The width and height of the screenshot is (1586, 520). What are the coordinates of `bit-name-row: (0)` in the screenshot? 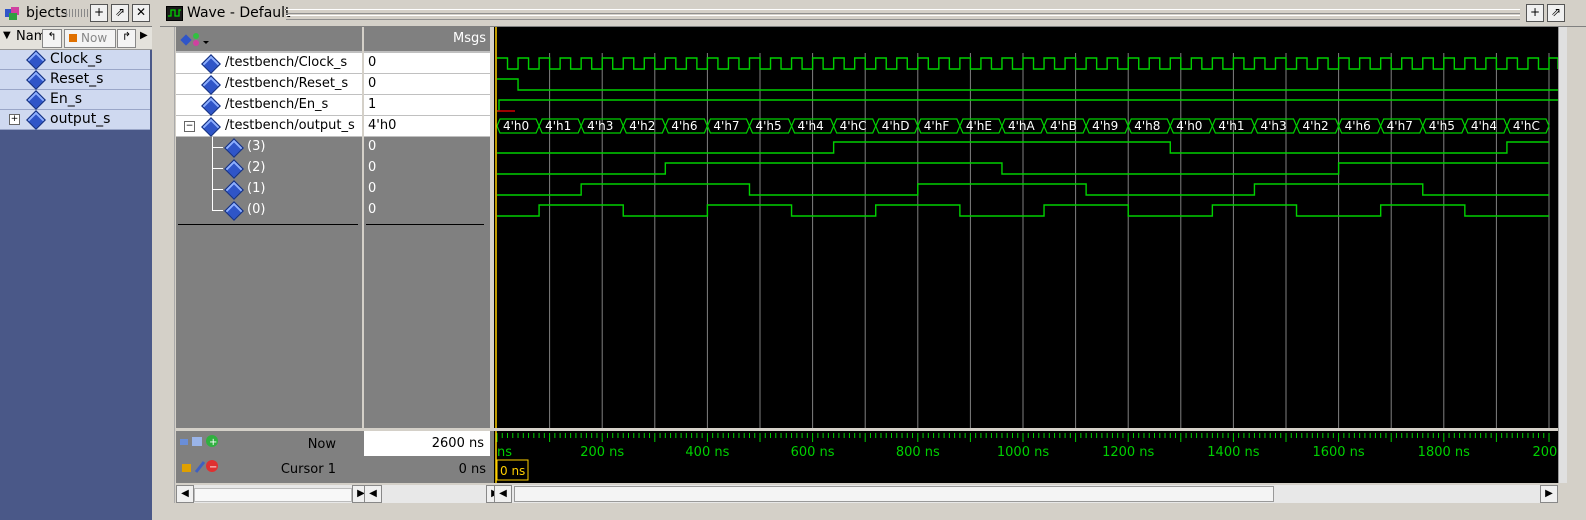 It's located at (269, 205).